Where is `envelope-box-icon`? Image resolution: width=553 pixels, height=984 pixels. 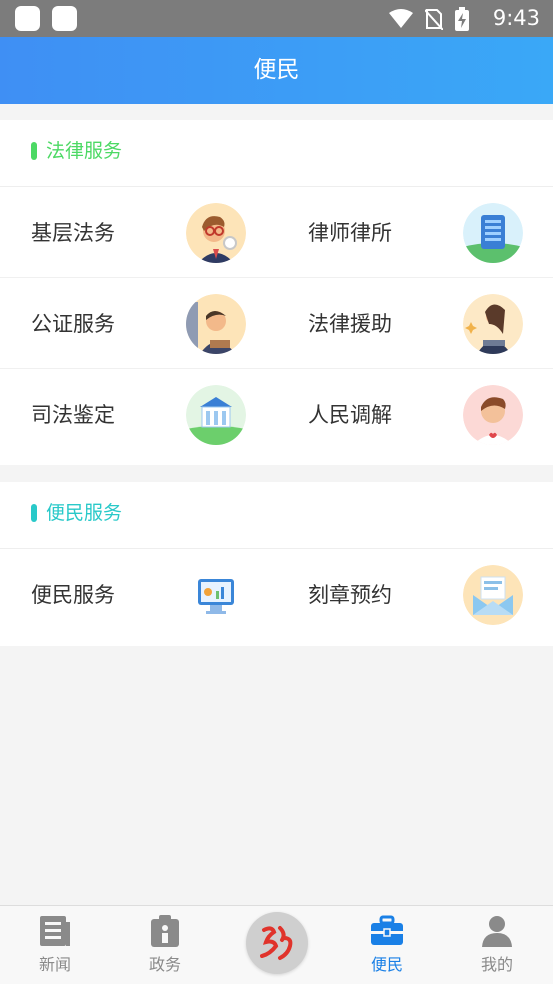
envelope-box-icon is located at coordinates (493, 595).